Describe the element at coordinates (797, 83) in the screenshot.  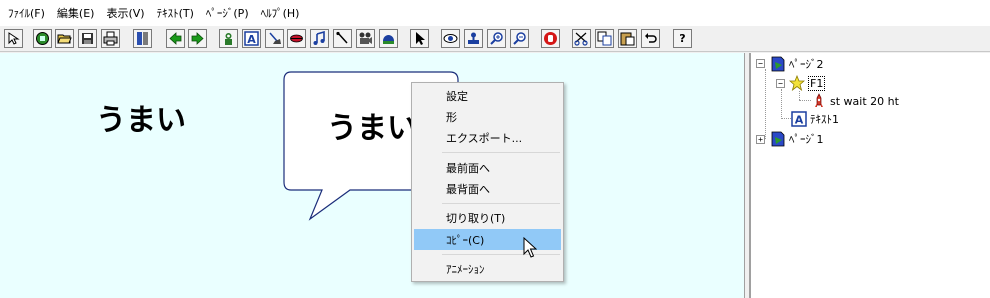
I see `star-icon` at that location.